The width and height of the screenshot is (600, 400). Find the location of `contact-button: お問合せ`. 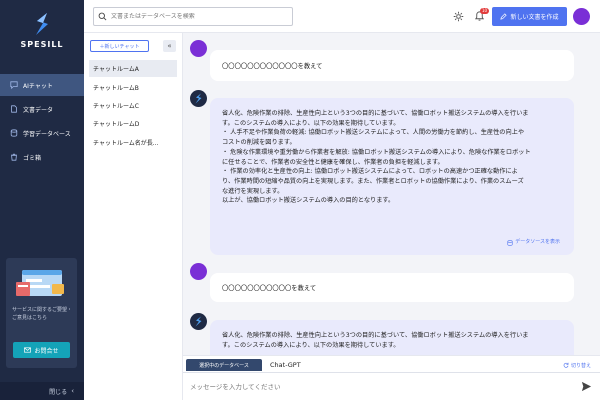

contact-button: お問合せ is located at coordinates (41, 350).